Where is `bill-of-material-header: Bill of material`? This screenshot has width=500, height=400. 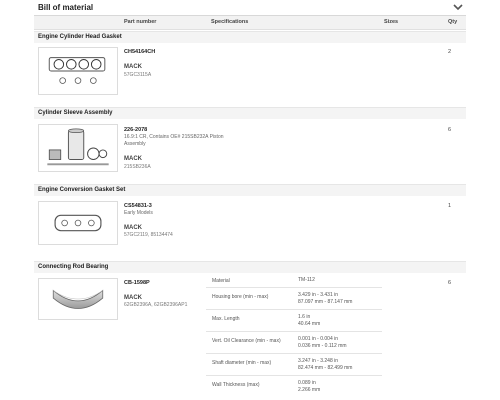
bill-of-material-header: Bill of material is located at coordinates (250, 8).